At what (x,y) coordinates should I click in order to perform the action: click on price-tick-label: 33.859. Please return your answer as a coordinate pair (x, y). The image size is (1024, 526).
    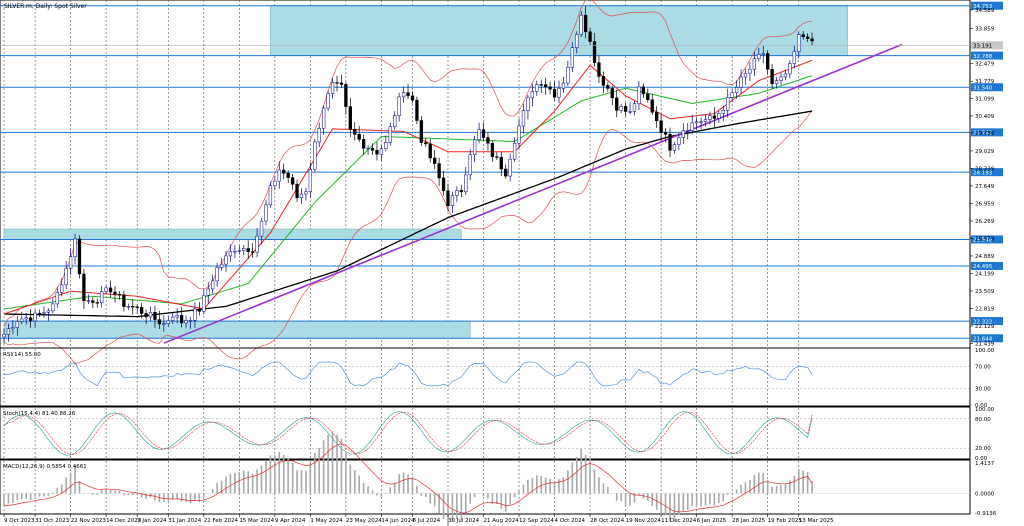
    Looking at the image, I should click on (985, 29).